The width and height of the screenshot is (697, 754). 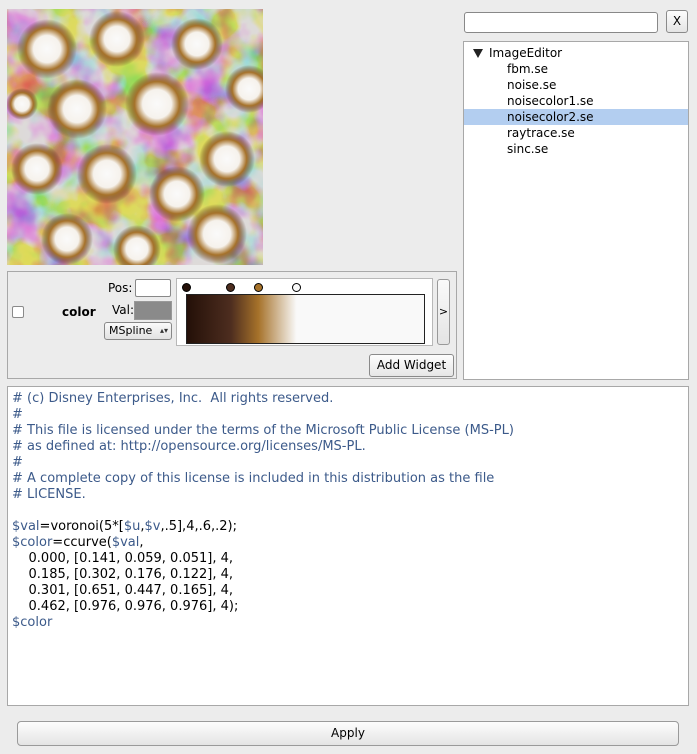 I want to click on apply-button: Apply, so click(x=348, y=733).